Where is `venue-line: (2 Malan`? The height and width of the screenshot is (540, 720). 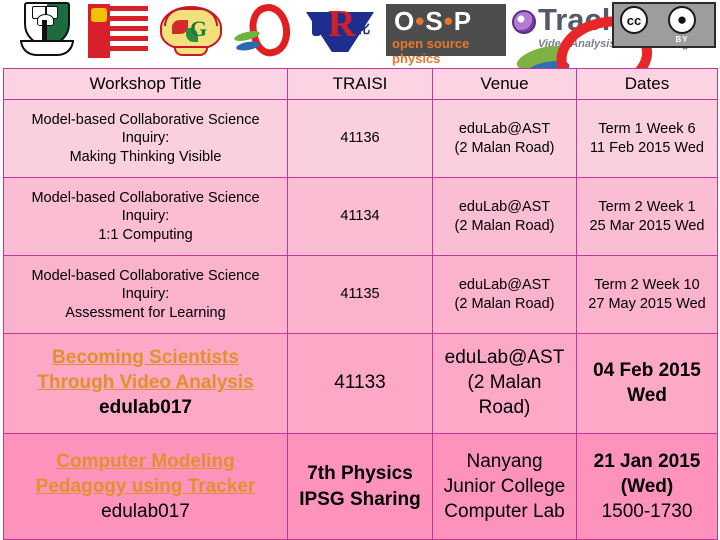
venue-line: (2 Malan is located at coordinates (504, 383).